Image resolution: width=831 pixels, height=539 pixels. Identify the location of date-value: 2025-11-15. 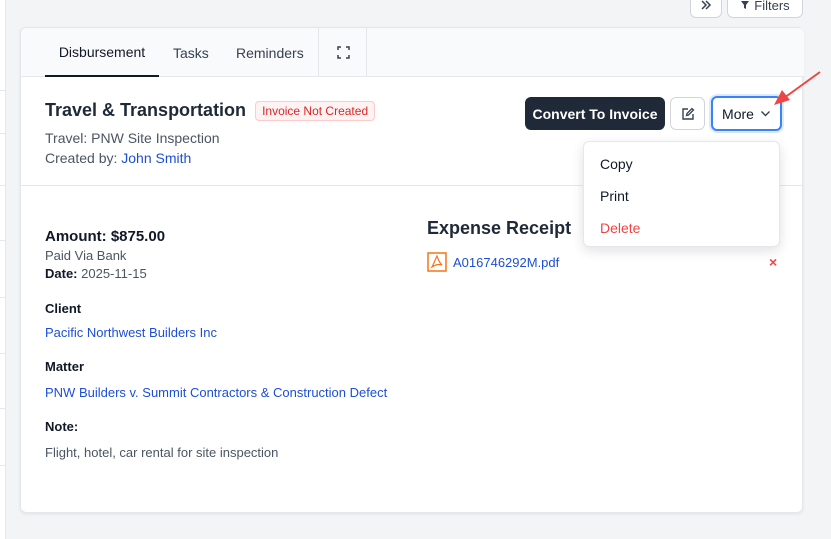
(114, 273).